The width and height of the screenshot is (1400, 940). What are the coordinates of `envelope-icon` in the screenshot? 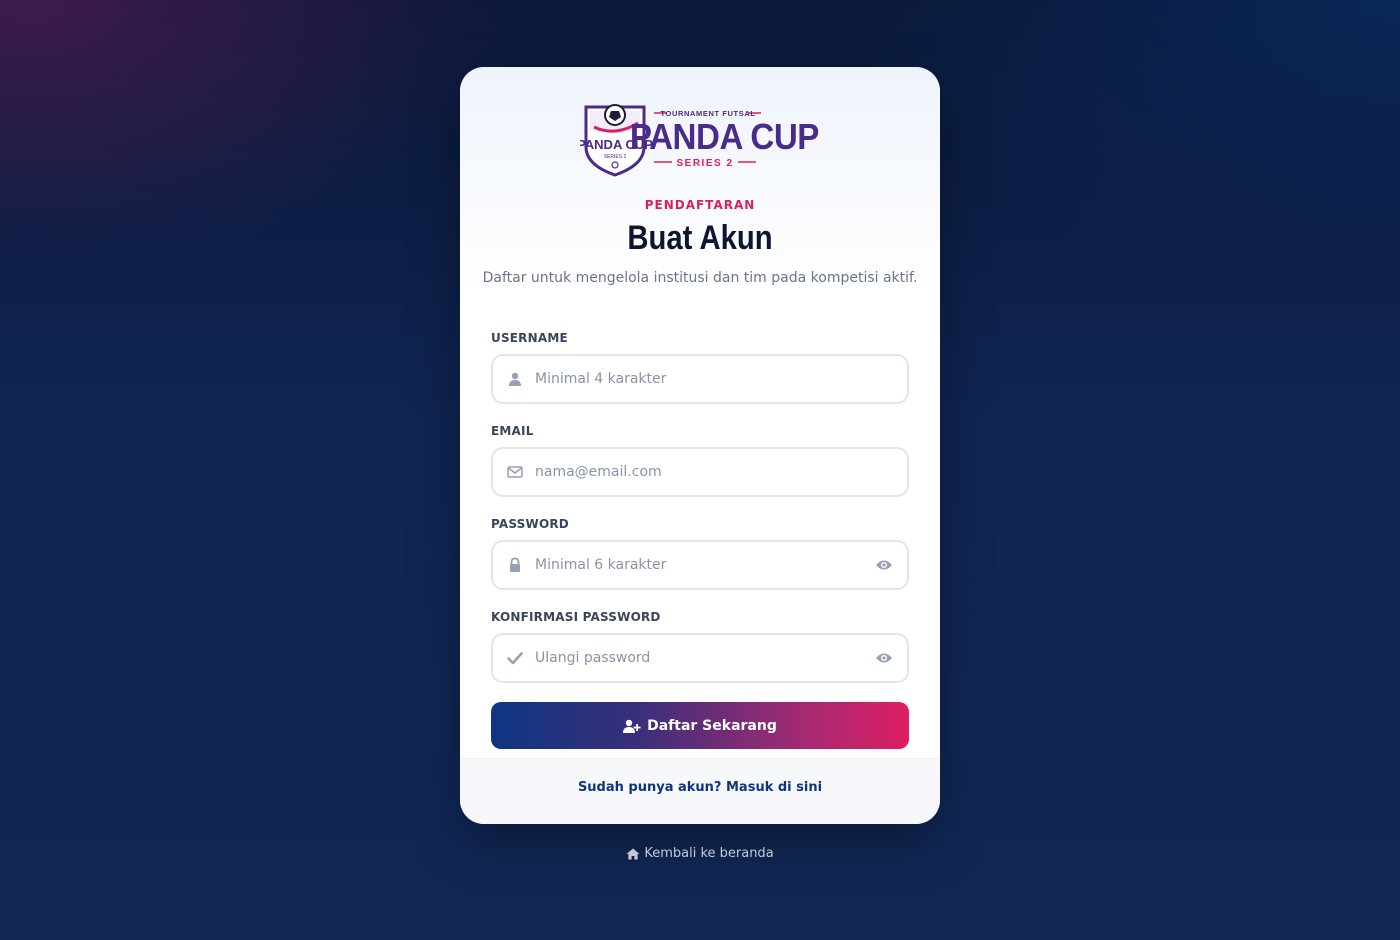 It's located at (515, 472).